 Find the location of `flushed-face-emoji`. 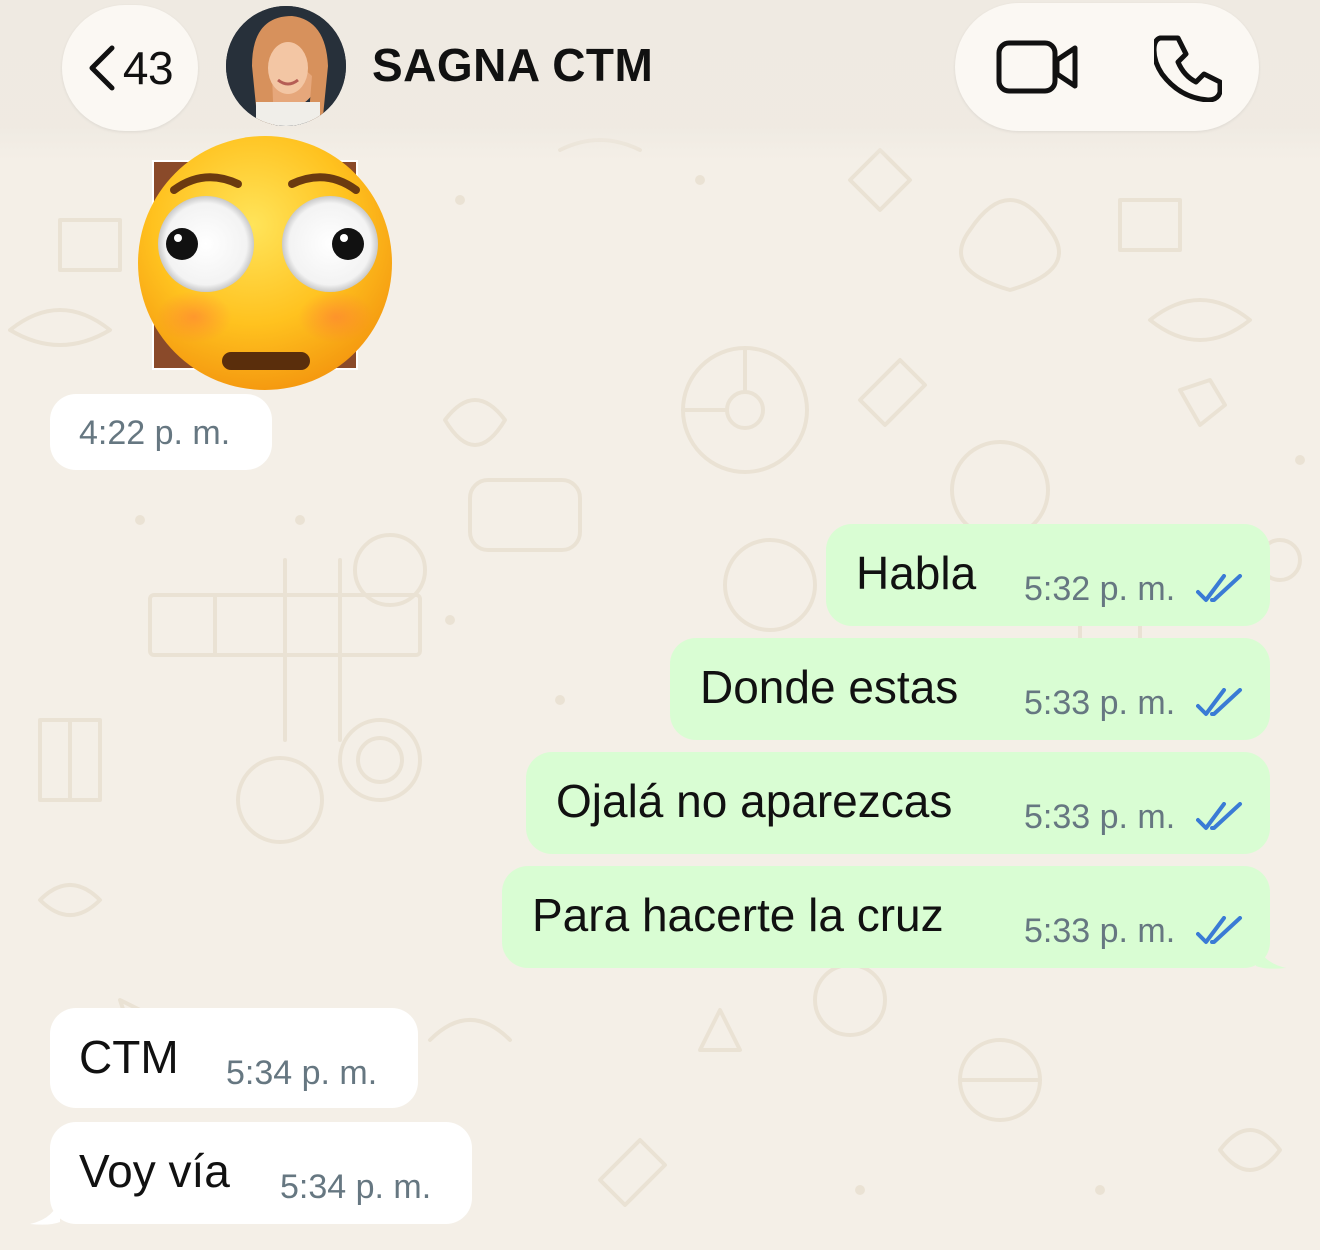

flushed-face-emoji is located at coordinates (265, 263).